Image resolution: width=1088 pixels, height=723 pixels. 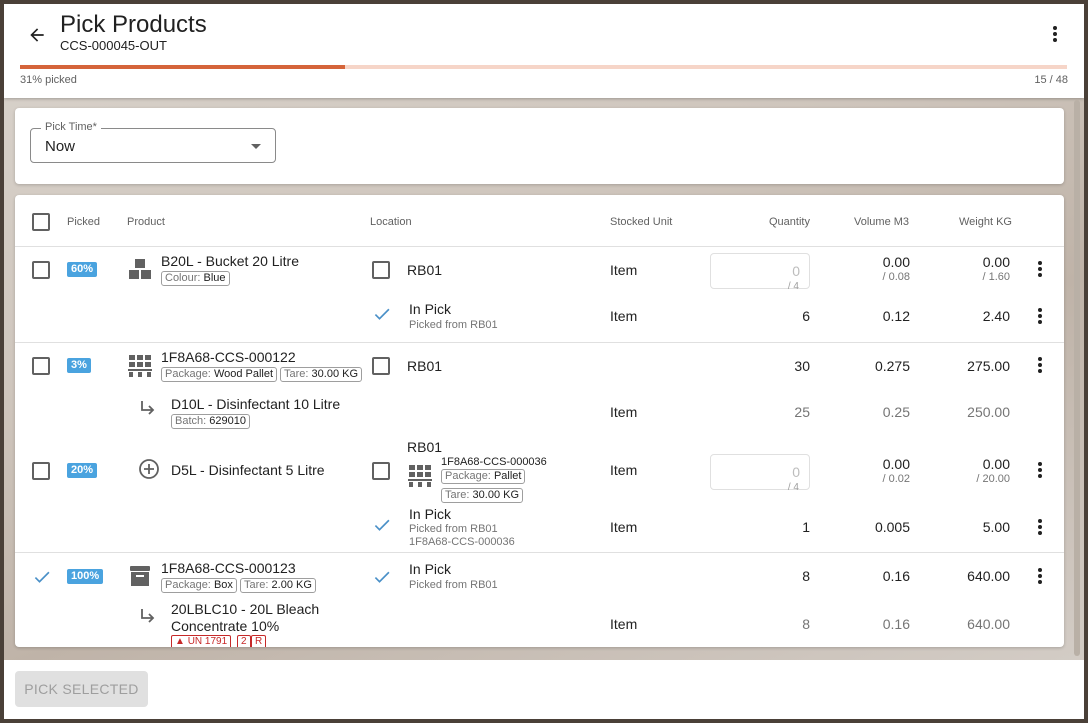 What do you see at coordinates (48, 80) in the screenshot?
I see `progress-label: 31% picked` at bounding box center [48, 80].